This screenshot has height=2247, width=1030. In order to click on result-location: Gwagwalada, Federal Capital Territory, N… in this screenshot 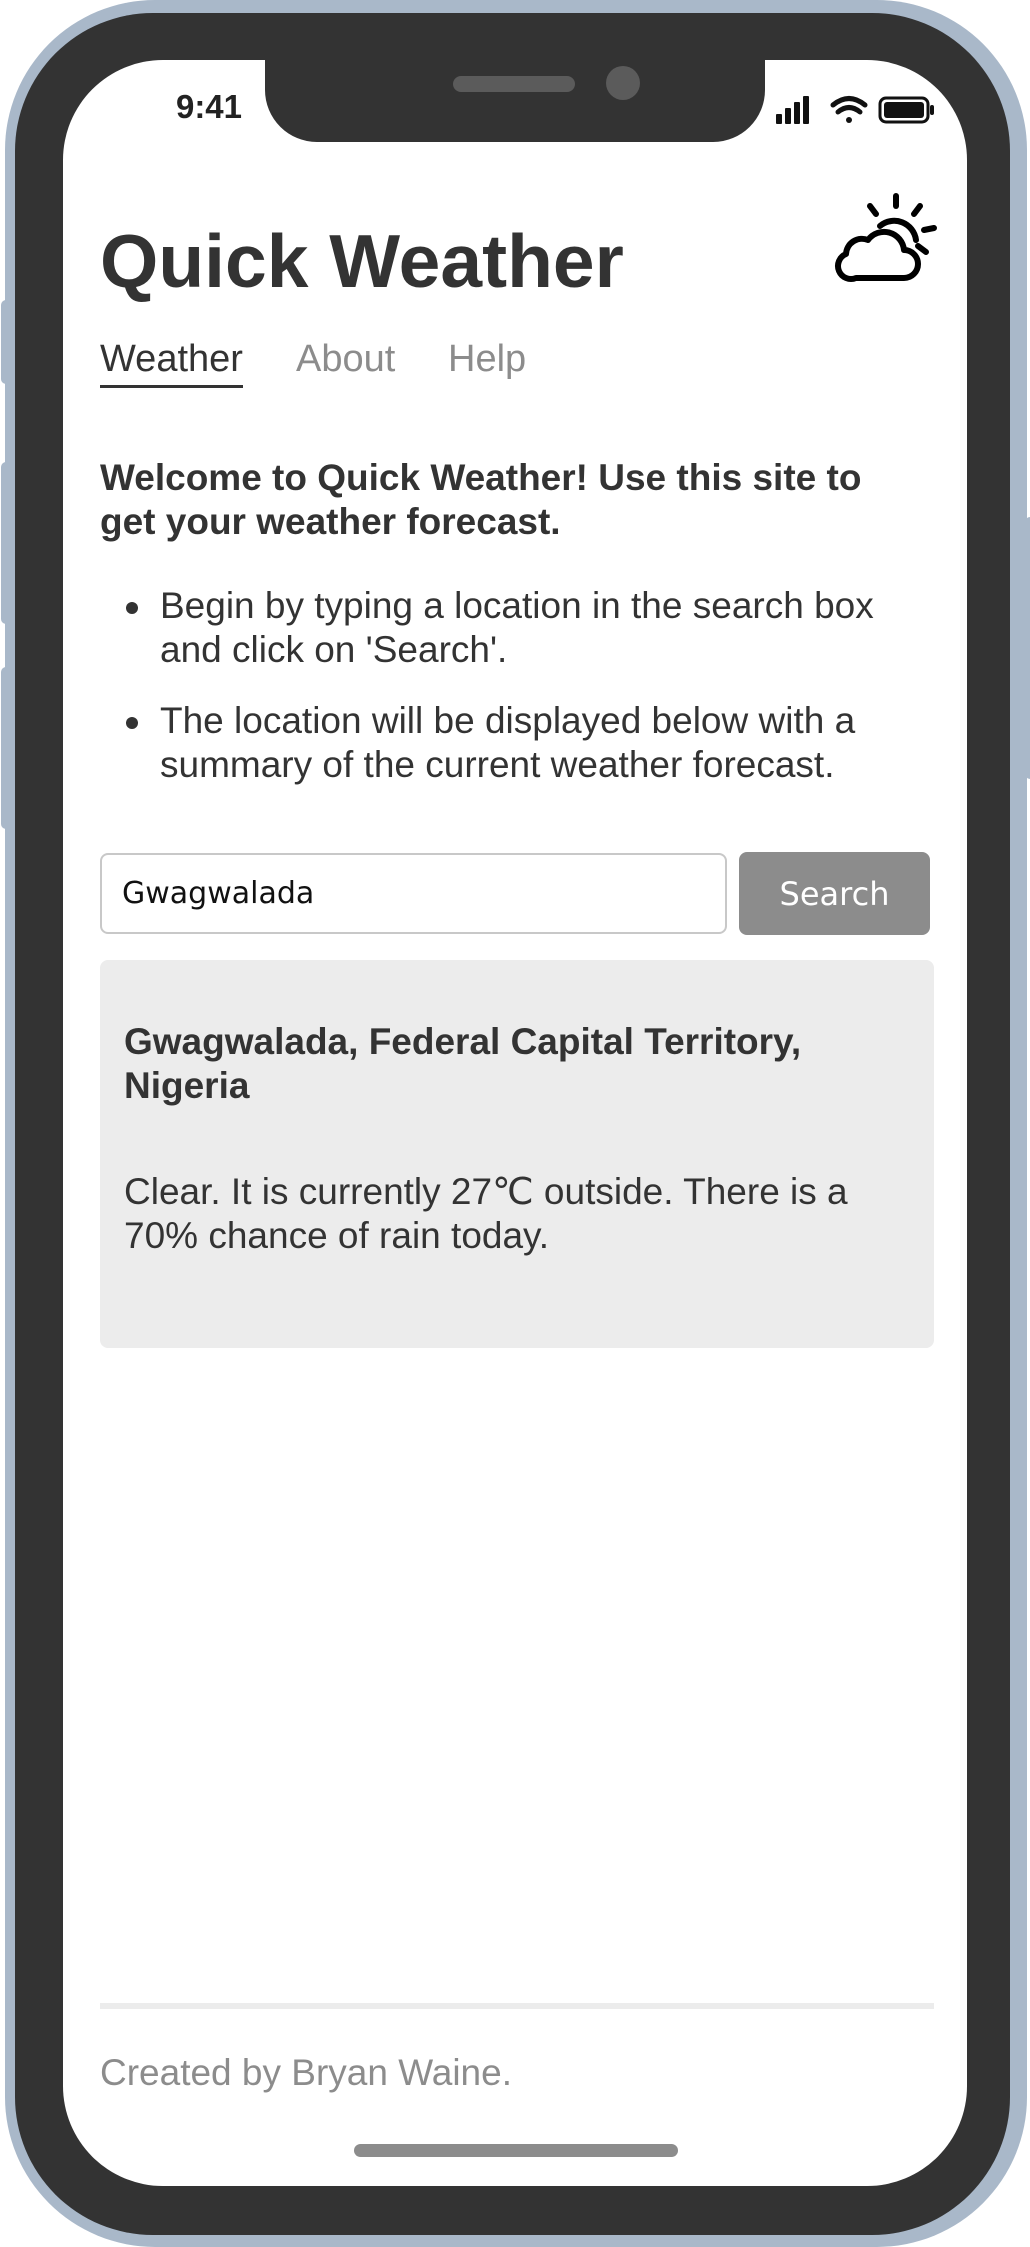, I will do `click(463, 1063)`.